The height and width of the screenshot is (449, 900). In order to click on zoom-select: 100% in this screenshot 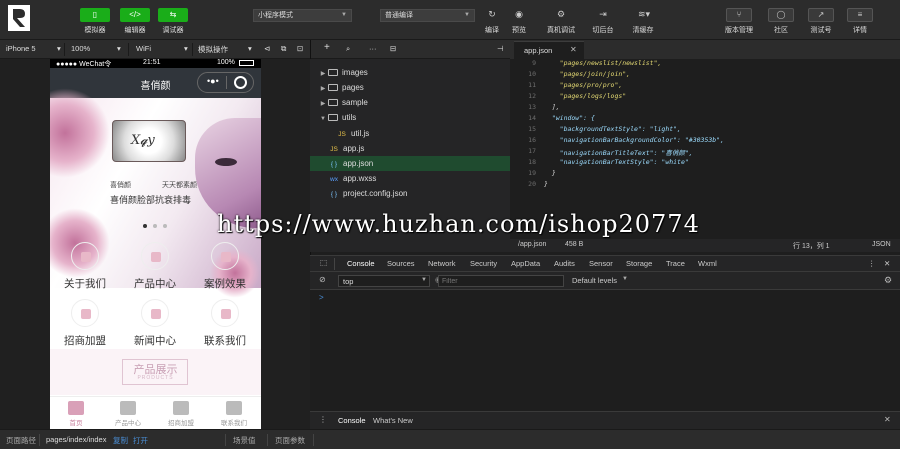, I will do `click(80, 48)`.